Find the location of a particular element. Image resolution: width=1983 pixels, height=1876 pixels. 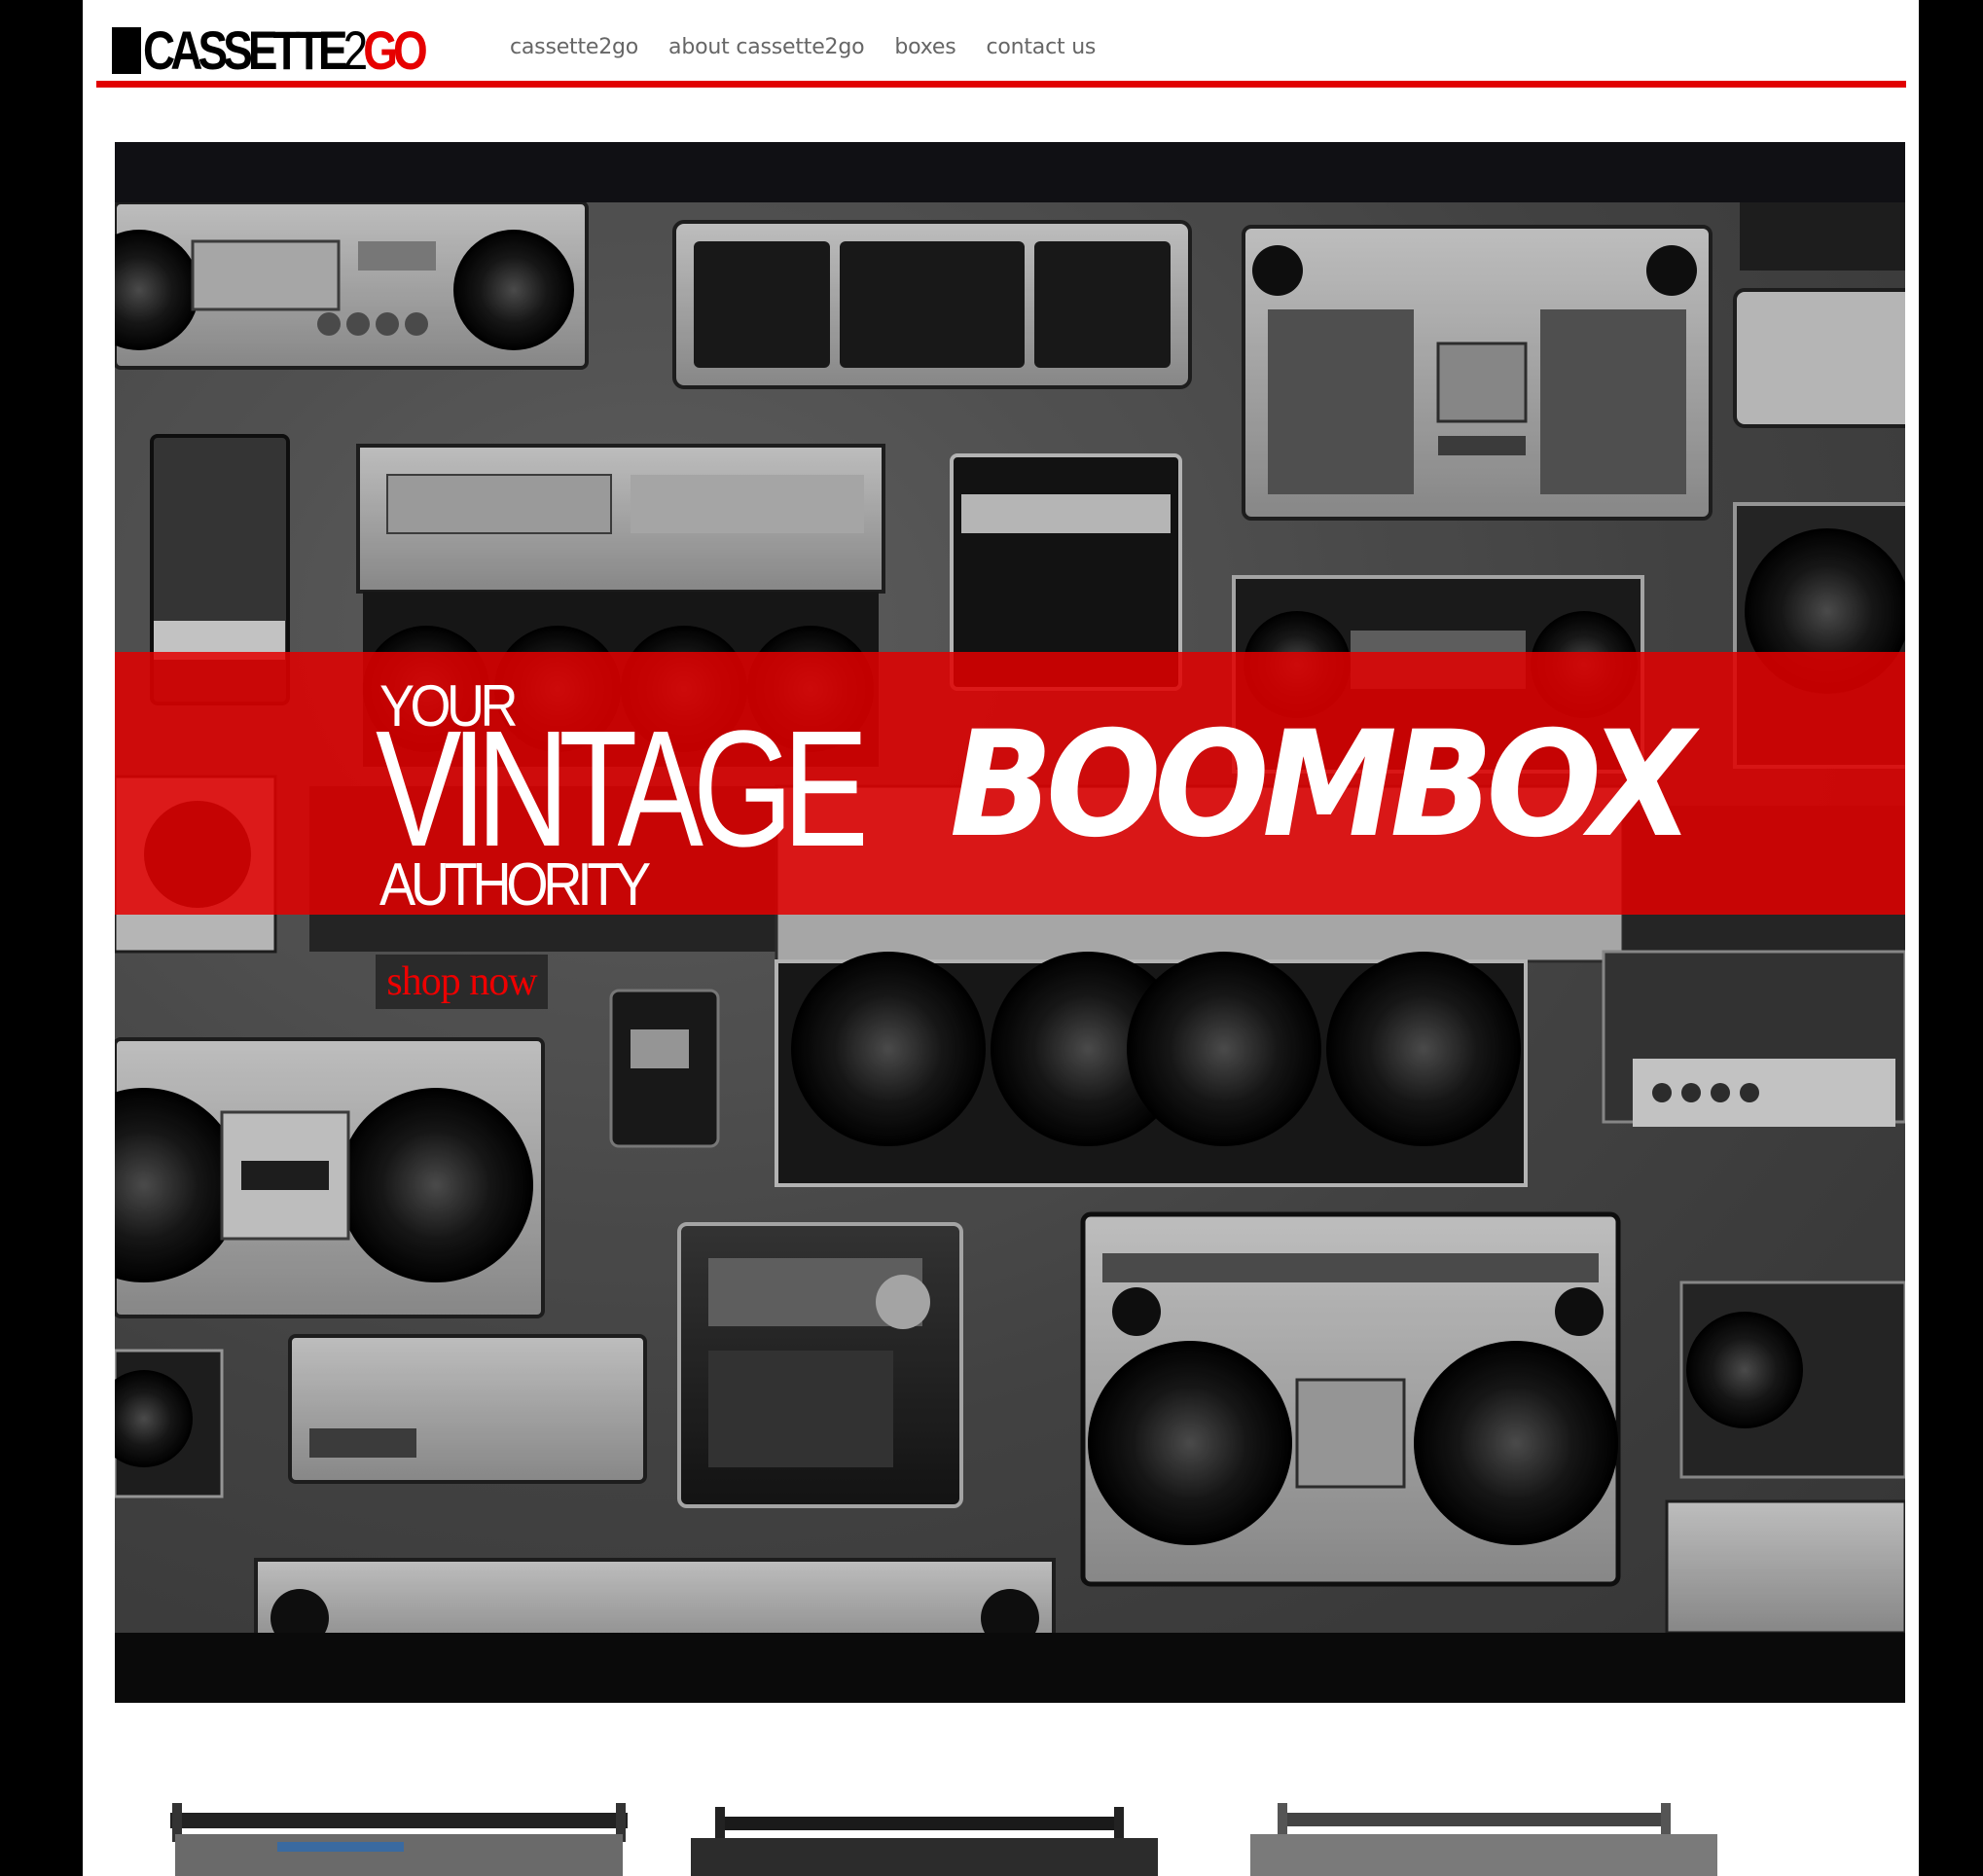

logo-wordmark: CASSETTE 2 GO is located at coordinates (286, 50).